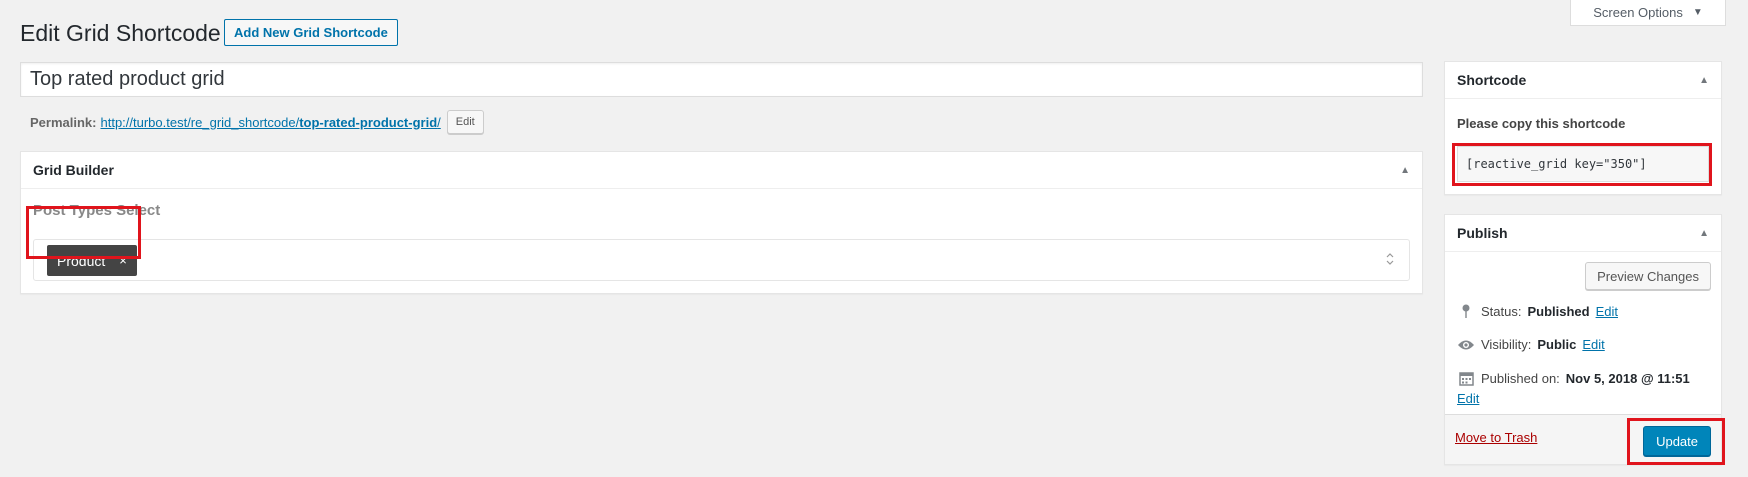  I want to click on post-types-label: Post Types Select, so click(97, 210).